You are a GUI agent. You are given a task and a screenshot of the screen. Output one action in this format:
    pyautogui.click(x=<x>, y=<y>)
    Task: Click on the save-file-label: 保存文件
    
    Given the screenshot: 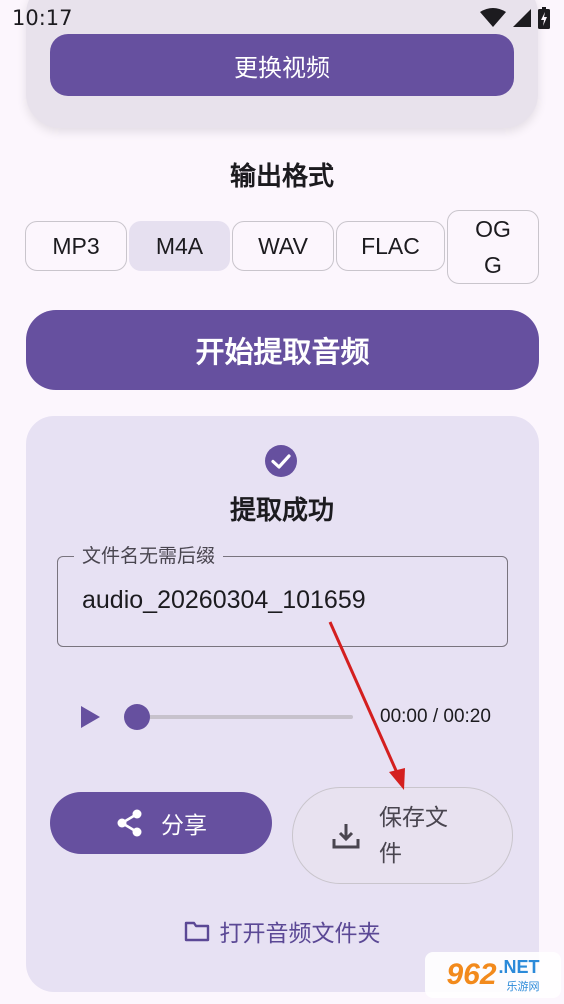 What is the action you would take?
    pyautogui.click(x=413, y=835)
    